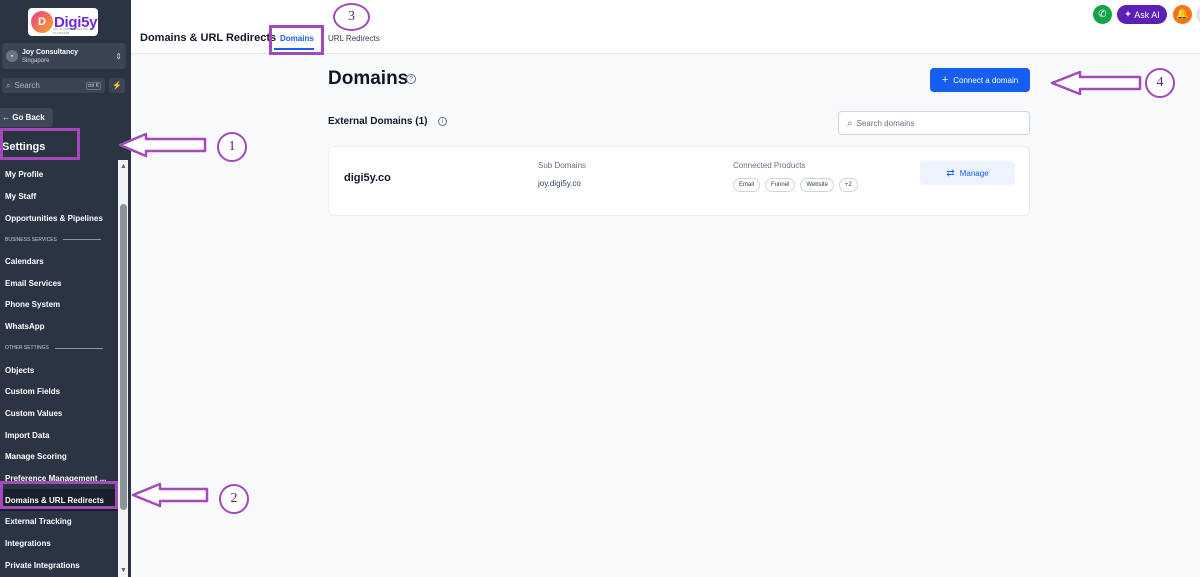 Image resolution: width=1200 pixels, height=577 pixels. I want to click on page-title: Domains & URL Redirects, so click(208, 38).